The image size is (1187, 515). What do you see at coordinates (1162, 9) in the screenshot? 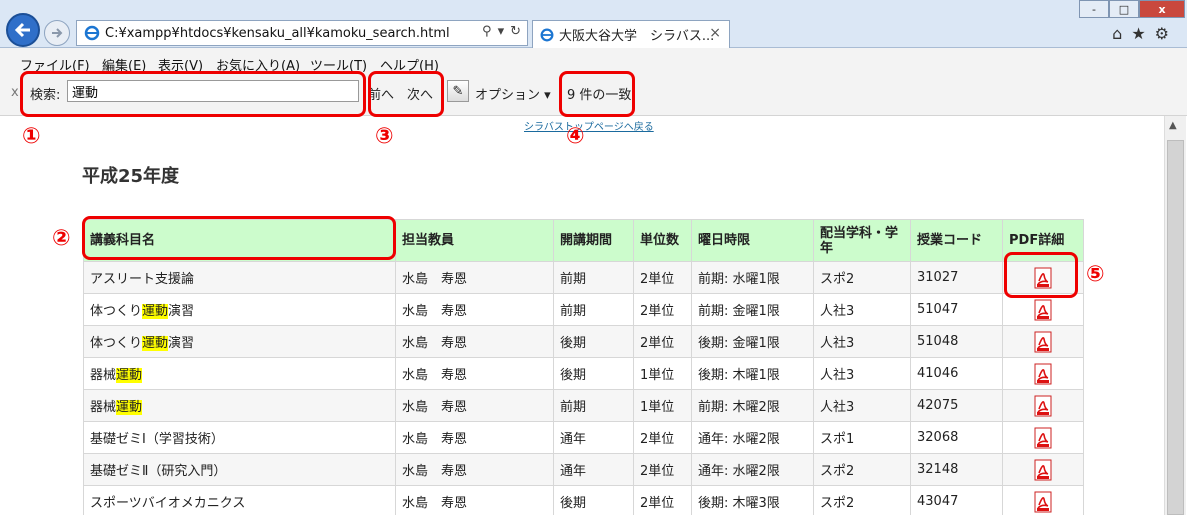
I see `close-window-button: x` at bounding box center [1162, 9].